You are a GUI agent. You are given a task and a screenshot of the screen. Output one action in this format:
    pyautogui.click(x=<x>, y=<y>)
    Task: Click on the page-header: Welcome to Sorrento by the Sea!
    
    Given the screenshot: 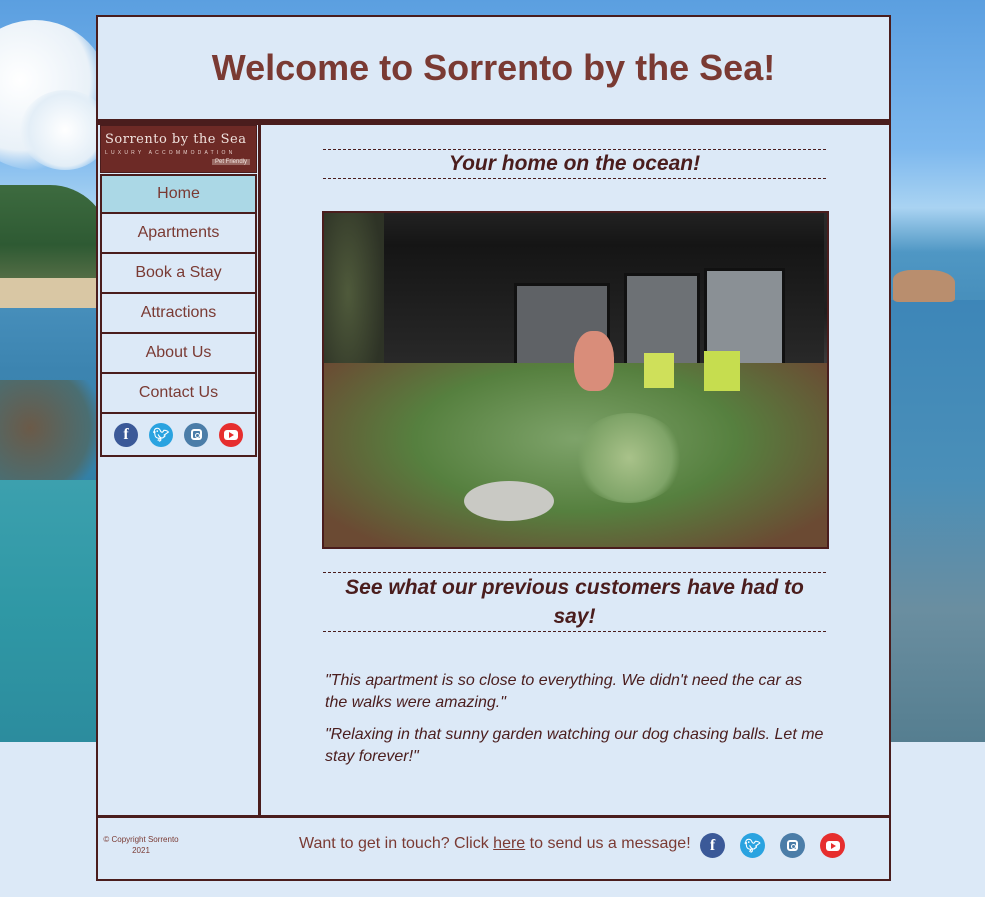 What is the action you would take?
    pyautogui.click(x=493, y=71)
    